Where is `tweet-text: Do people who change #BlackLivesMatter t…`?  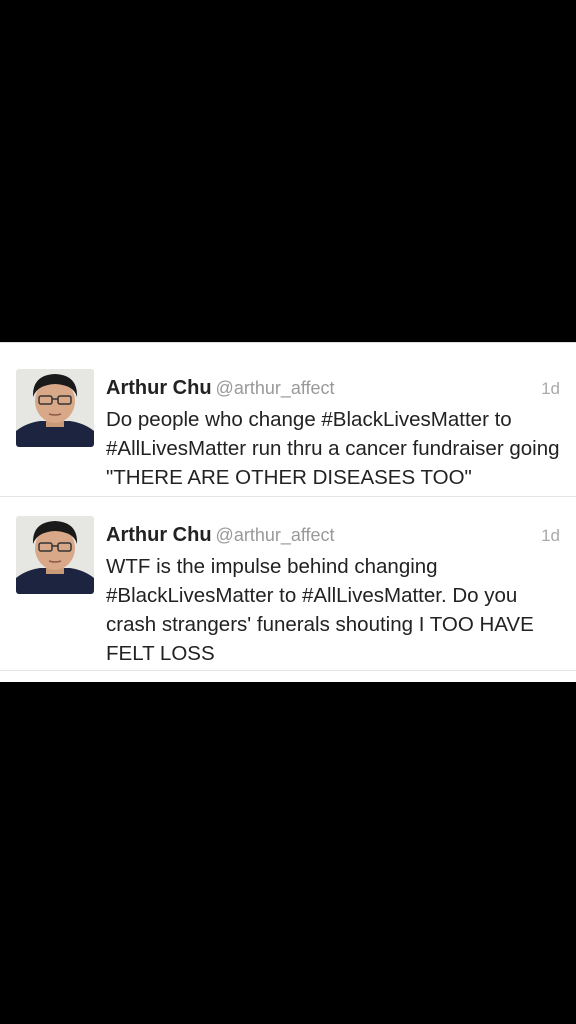
tweet-text: Do people who change #BlackLivesMatter t… is located at coordinates (333, 448).